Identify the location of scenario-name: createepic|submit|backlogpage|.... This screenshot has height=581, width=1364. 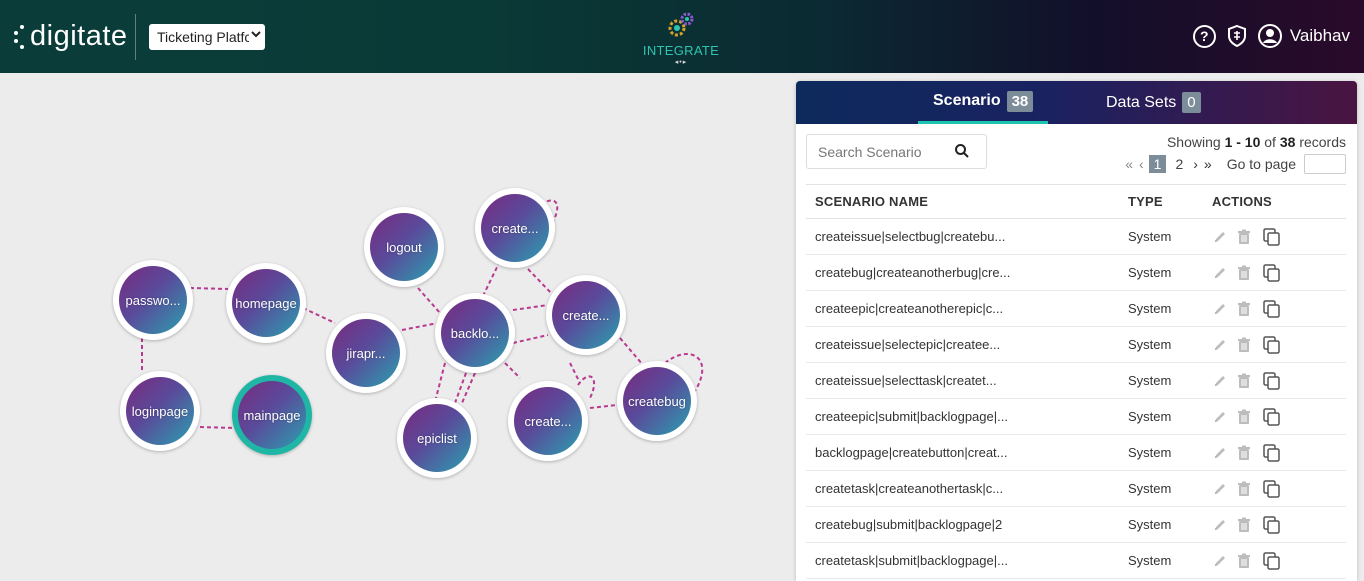
(967, 416).